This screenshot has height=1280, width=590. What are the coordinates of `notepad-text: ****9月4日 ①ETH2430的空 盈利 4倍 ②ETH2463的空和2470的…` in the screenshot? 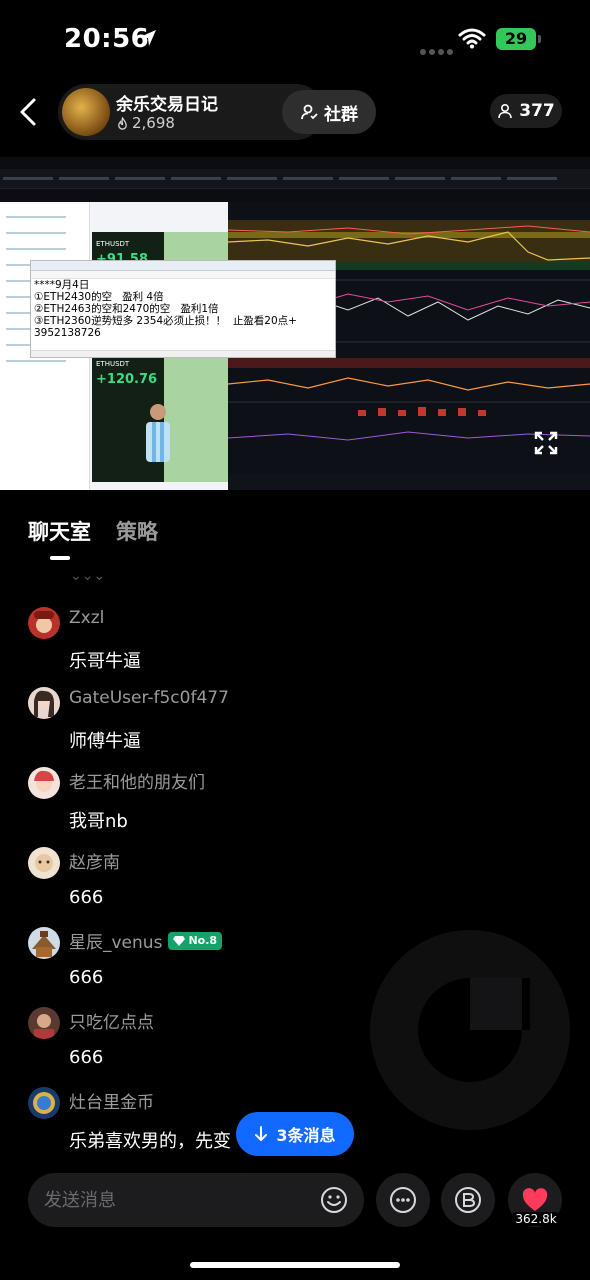 It's located at (165, 309).